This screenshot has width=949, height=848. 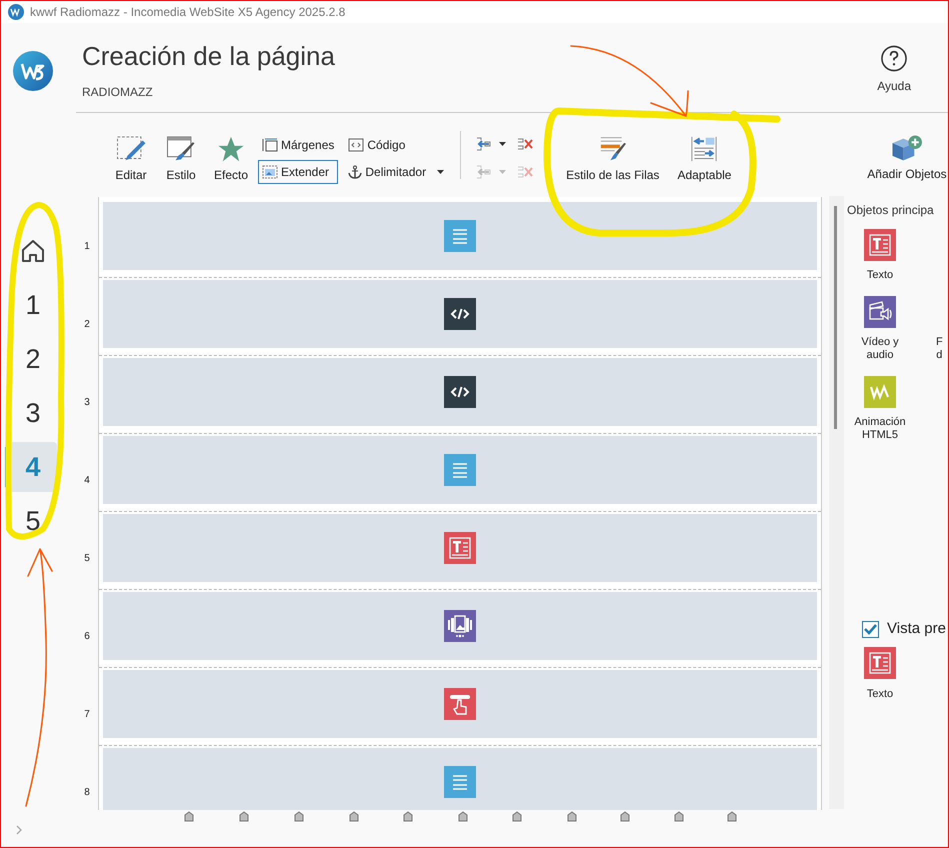 I want to click on preview-label: Vista pre, so click(x=916, y=629).